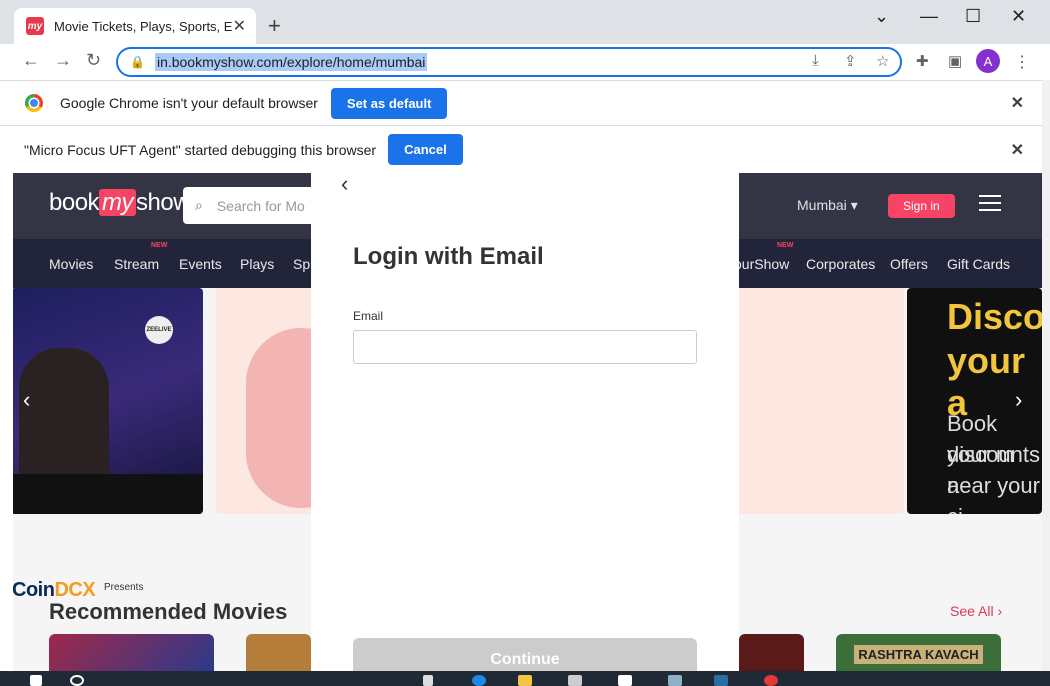 This screenshot has height=686, width=1050. Describe the element at coordinates (93, 60) in the screenshot. I see `reload-icon: ↻` at that location.